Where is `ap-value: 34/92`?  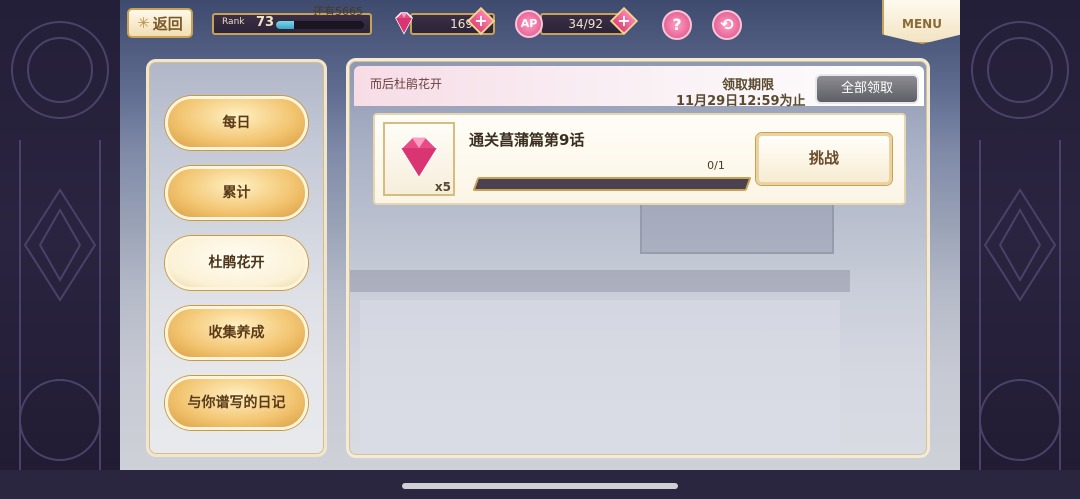 ap-value: 34/92 is located at coordinates (585, 24).